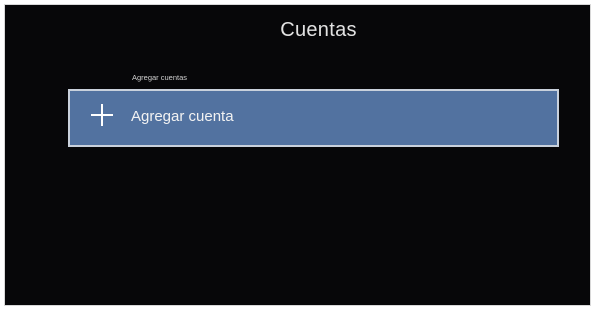 The height and width of the screenshot is (310, 595). Describe the element at coordinates (318, 30) in the screenshot. I see `page-title: Cuentas` at that location.